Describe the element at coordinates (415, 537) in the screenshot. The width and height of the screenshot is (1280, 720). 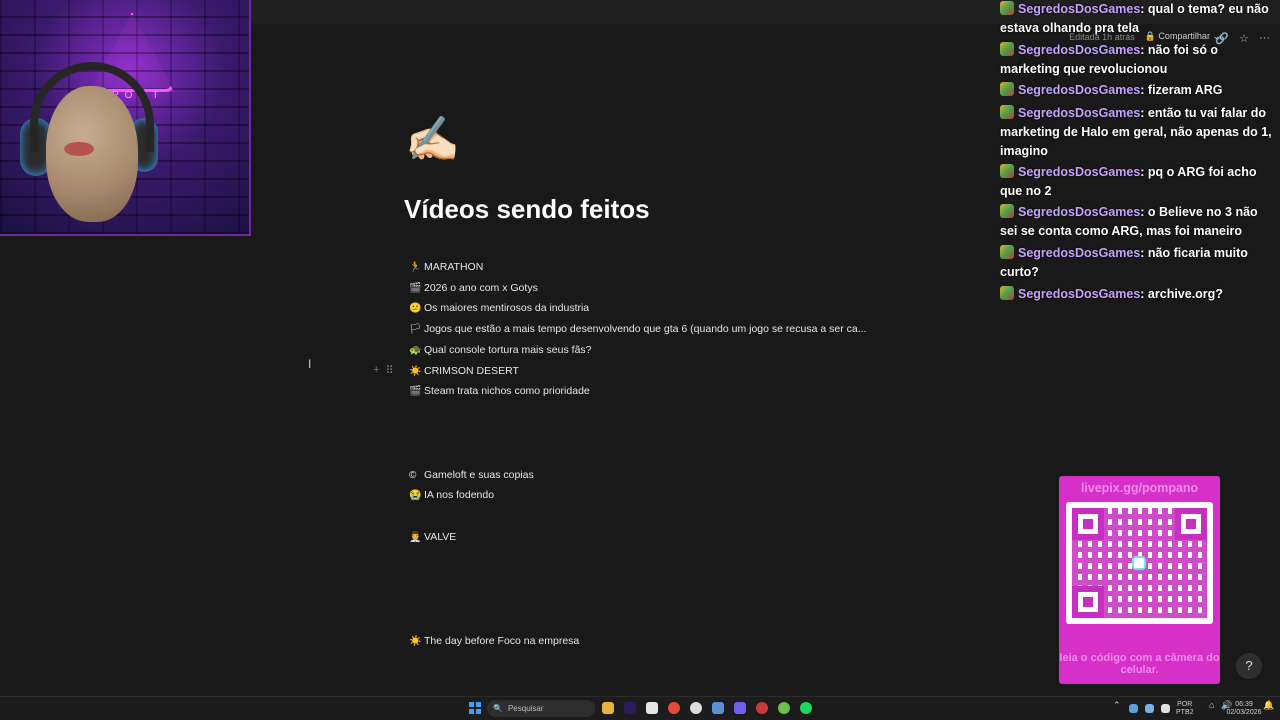
I see `item-emoji-icon: 👨‍💼` at that location.